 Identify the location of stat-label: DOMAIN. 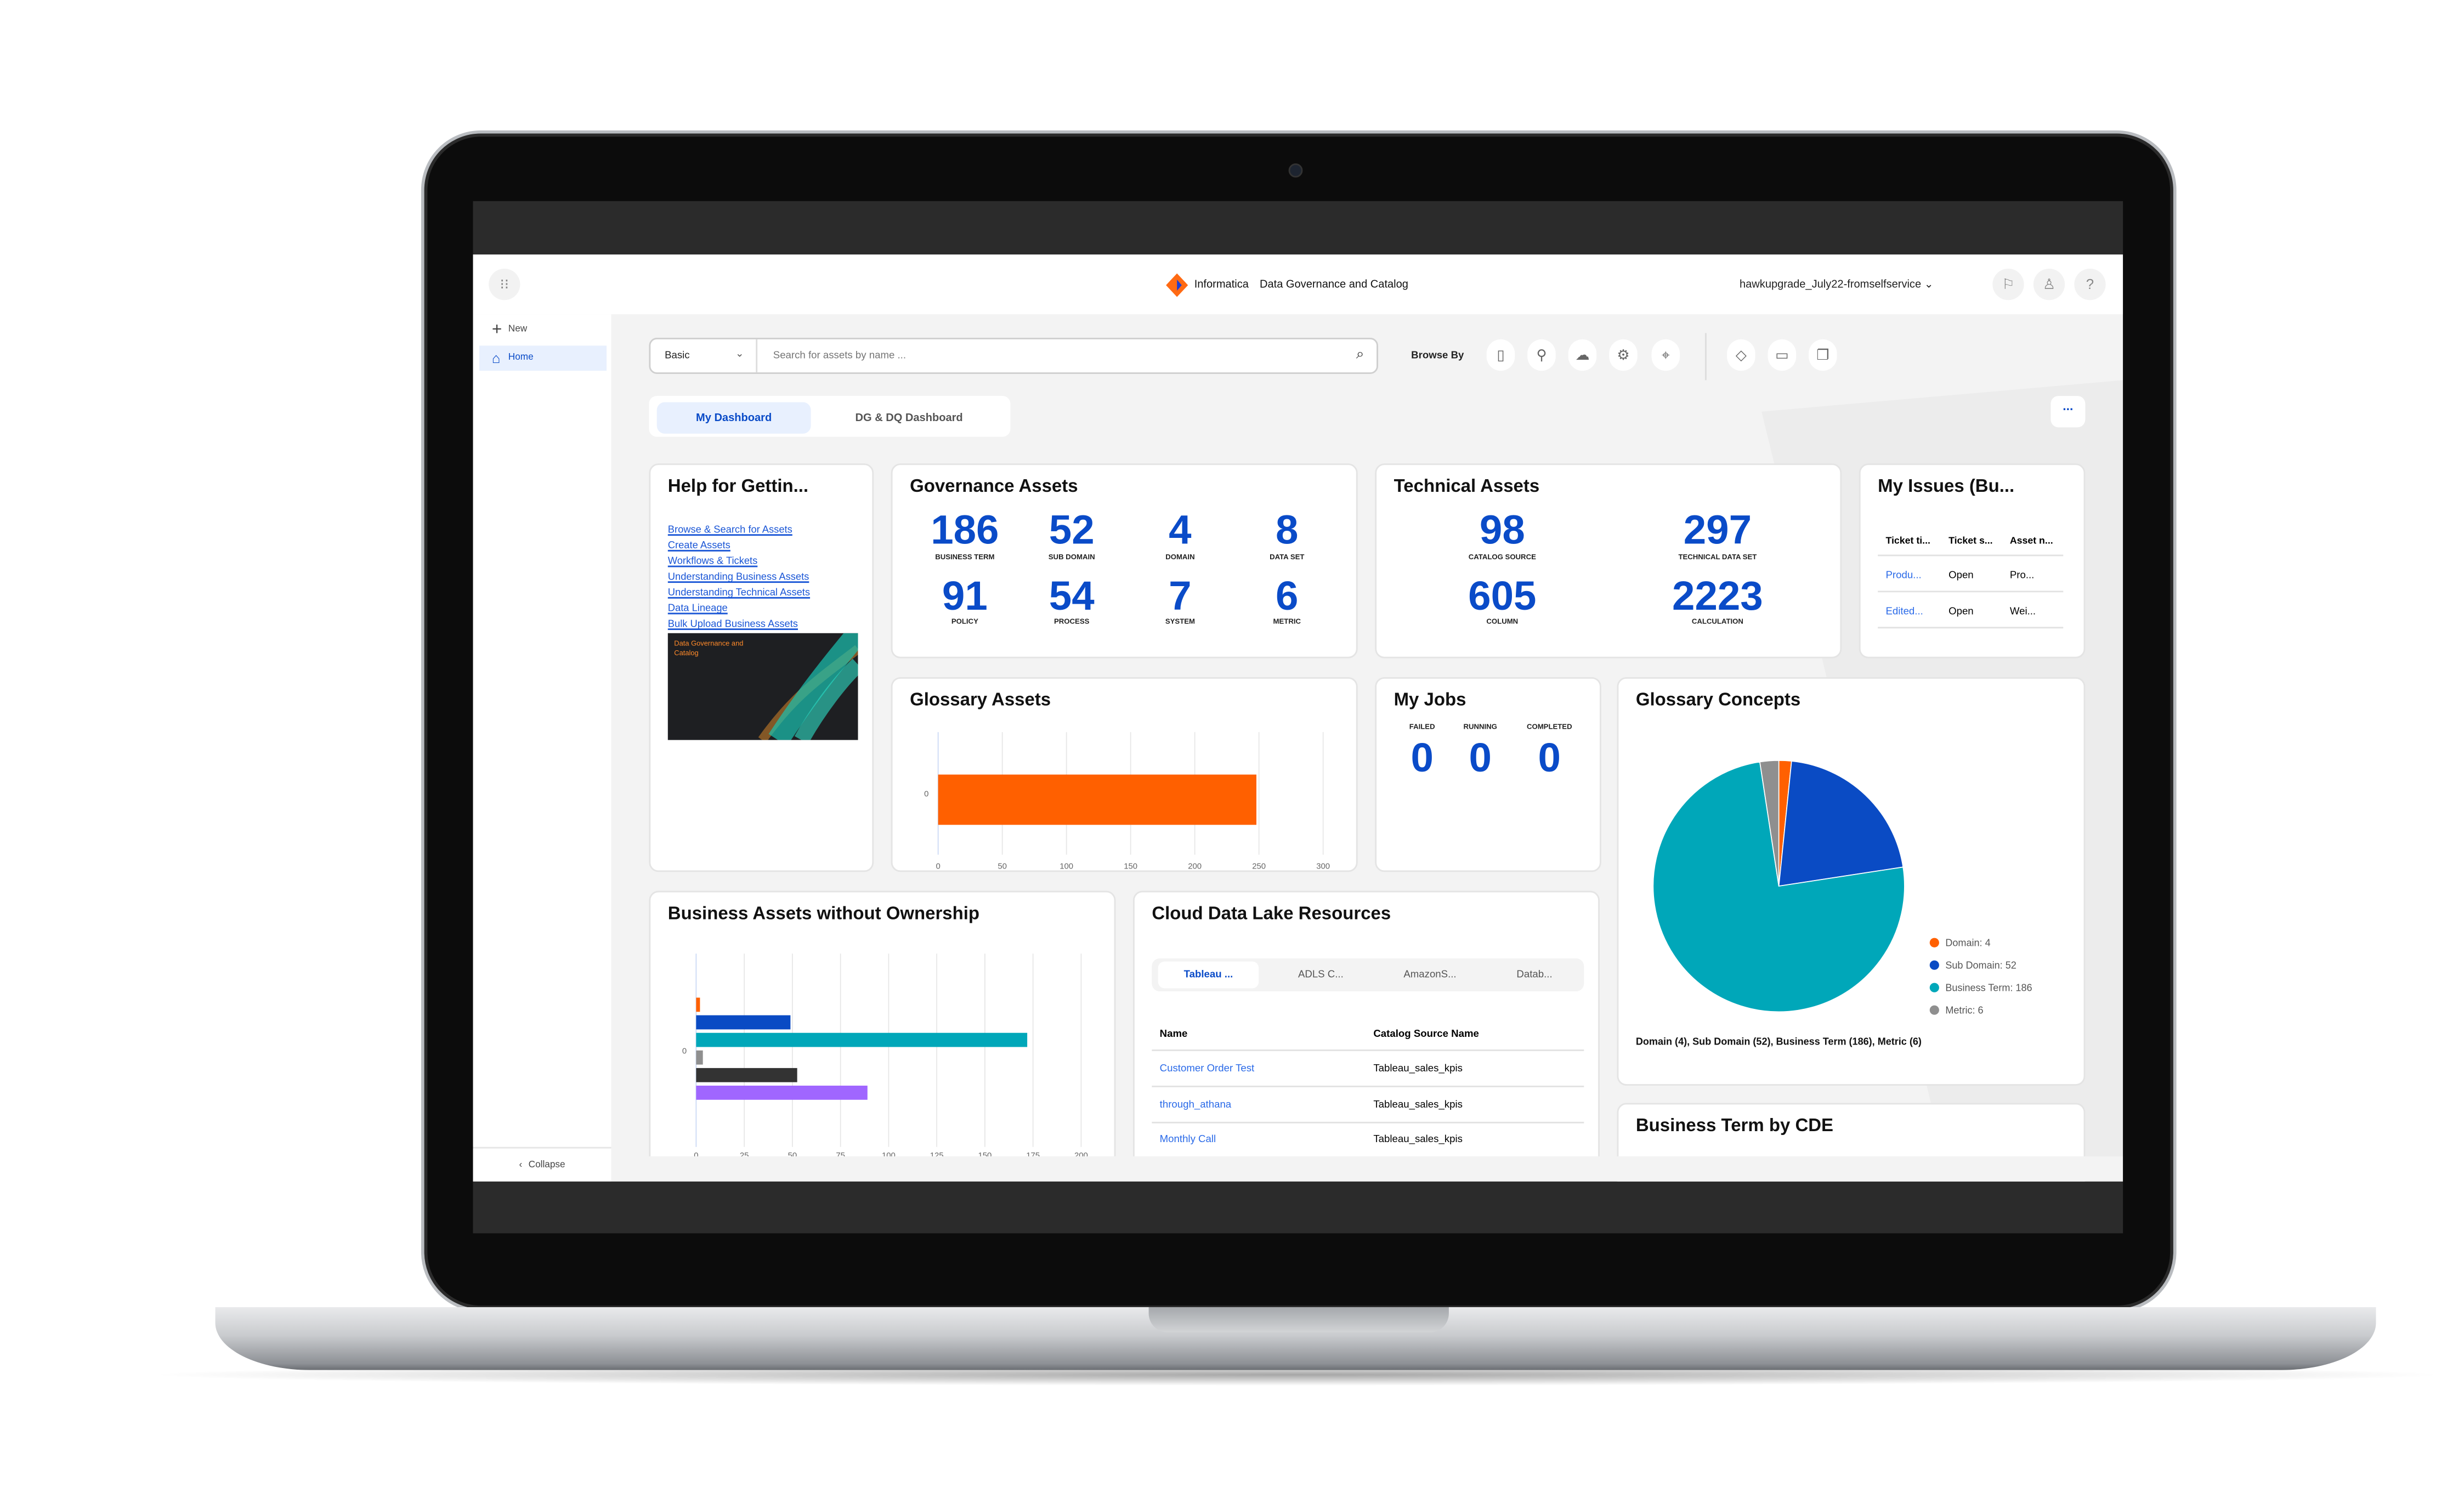
(1180, 557).